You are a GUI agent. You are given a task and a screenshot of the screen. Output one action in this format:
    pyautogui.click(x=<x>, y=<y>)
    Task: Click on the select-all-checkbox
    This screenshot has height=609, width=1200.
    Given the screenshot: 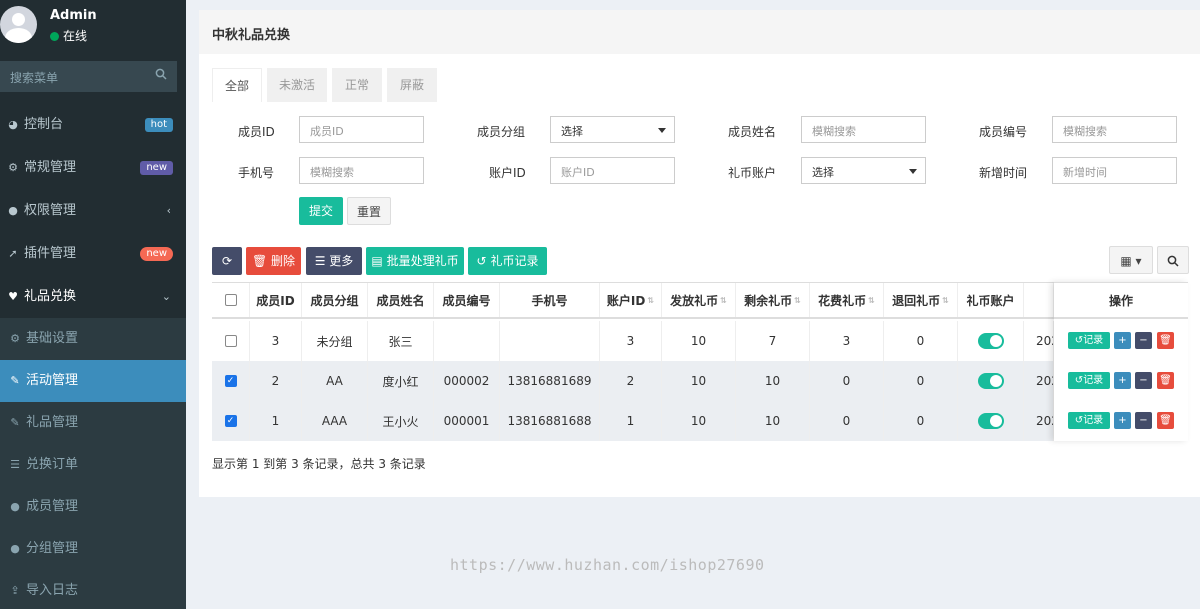 What is the action you would take?
    pyautogui.click(x=230, y=300)
    